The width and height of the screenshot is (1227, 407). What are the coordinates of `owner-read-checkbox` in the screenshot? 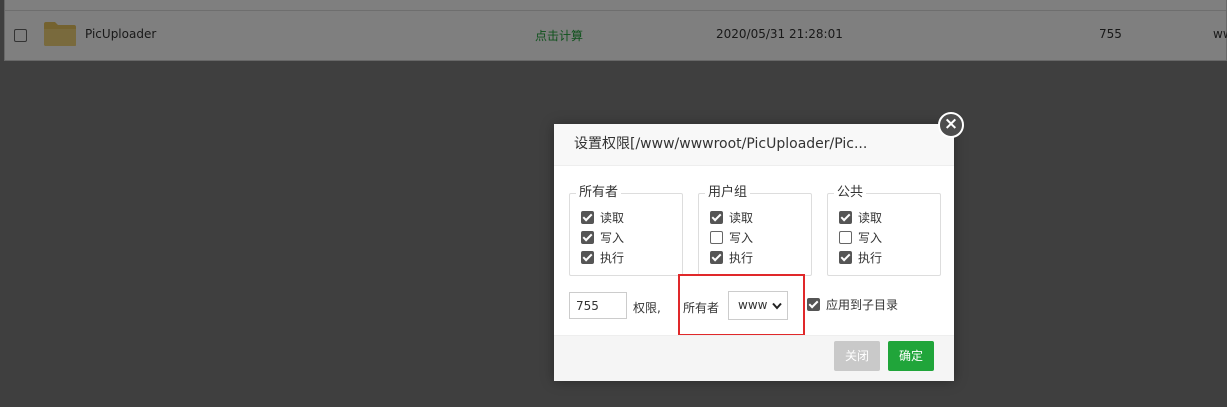 It's located at (587, 217).